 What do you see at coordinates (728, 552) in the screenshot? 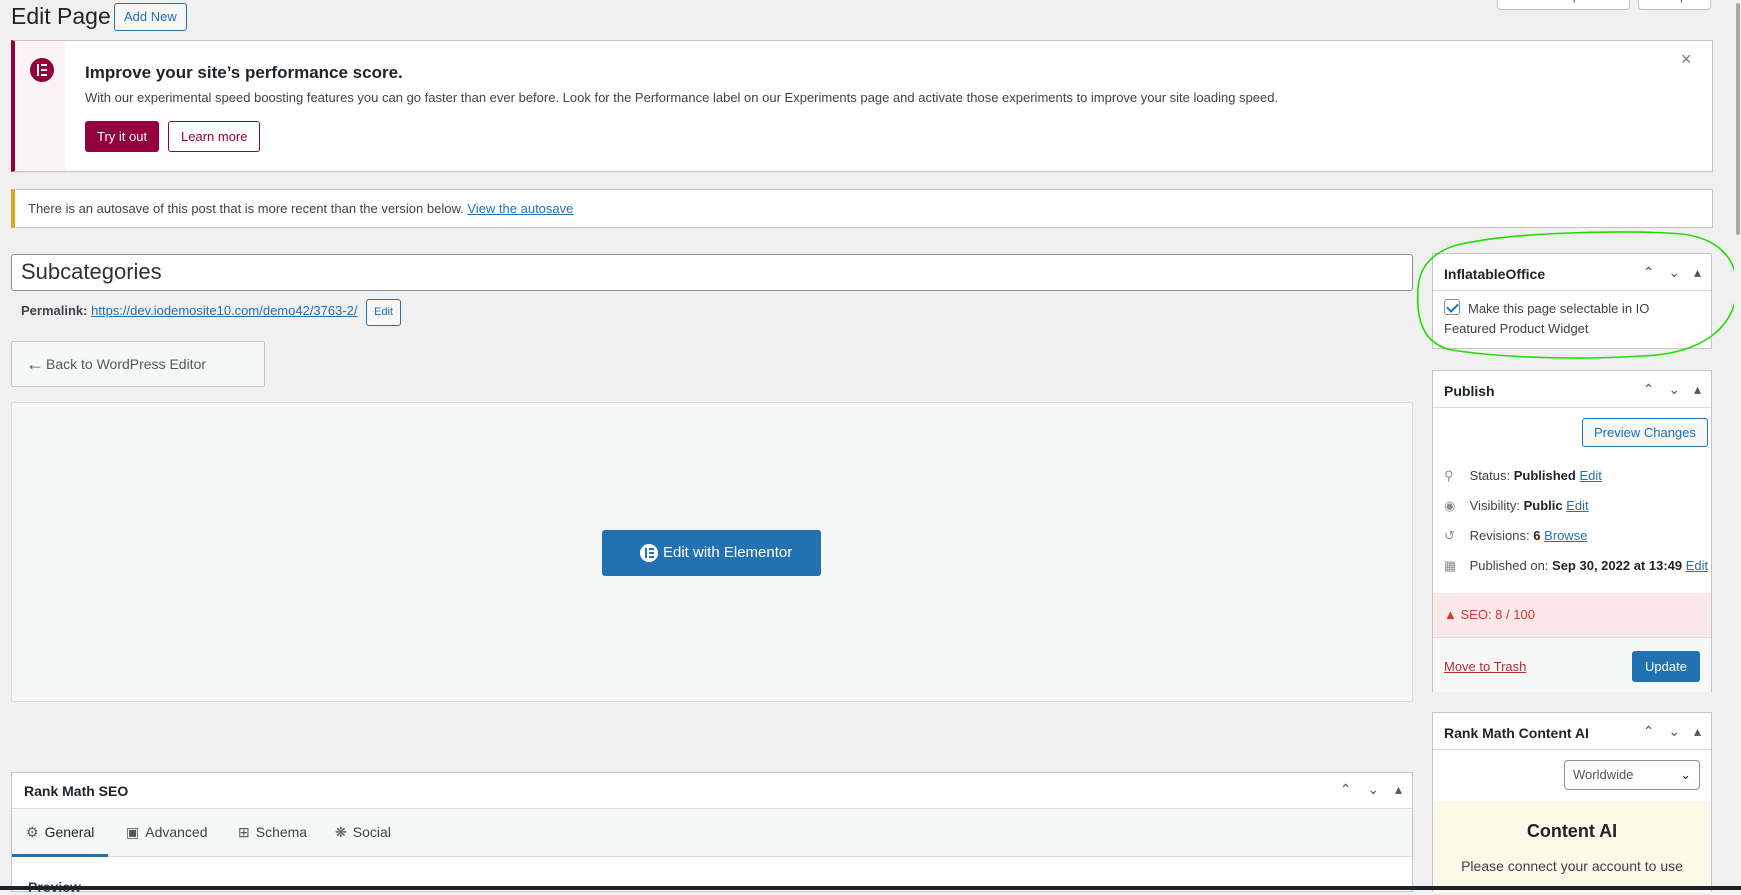
I see `elementor-button-label: Edit with Elementor` at bounding box center [728, 552].